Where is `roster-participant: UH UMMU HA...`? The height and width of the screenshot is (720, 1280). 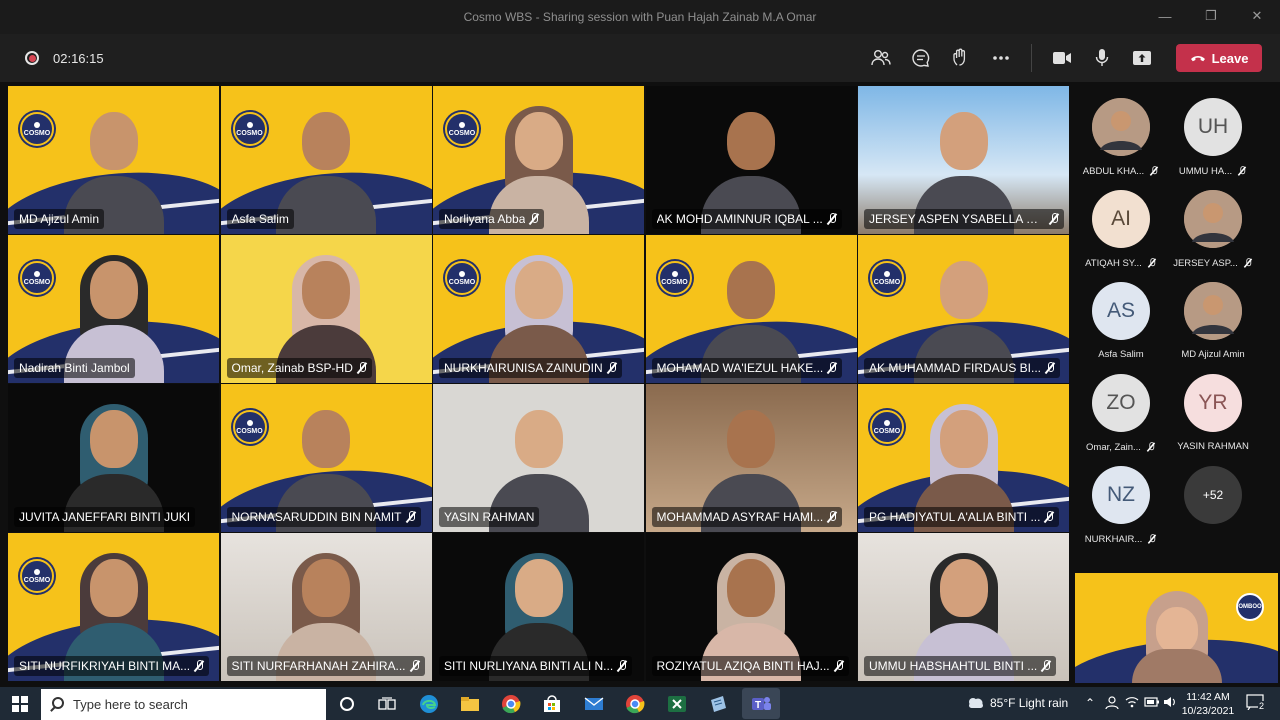
roster-participant: UH UMMU HA... is located at coordinates (1213, 142).